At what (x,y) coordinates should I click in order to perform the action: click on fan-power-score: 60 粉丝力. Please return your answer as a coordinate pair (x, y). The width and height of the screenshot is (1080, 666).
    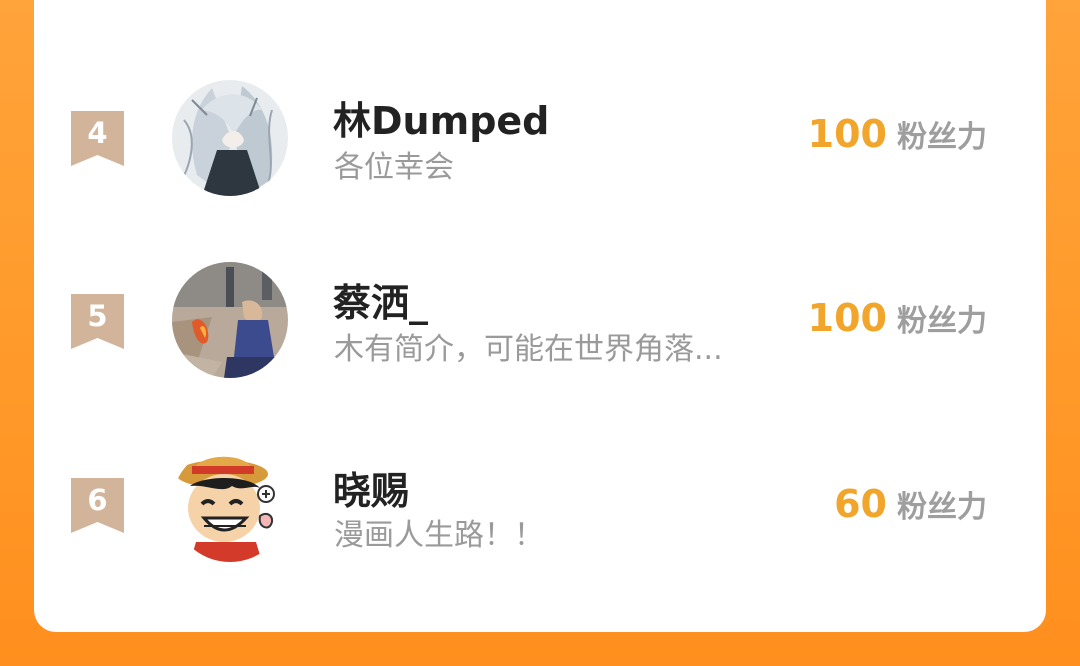
    Looking at the image, I should click on (910, 504).